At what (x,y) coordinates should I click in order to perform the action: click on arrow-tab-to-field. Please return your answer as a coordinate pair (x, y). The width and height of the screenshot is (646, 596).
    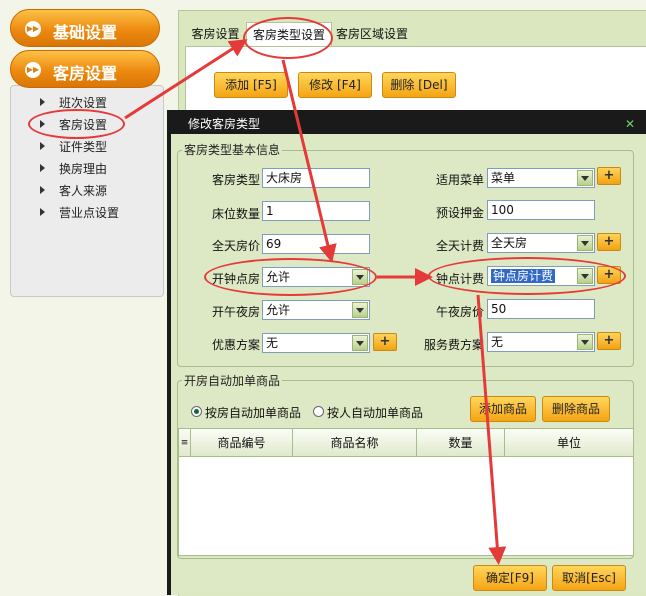
    Looking at the image, I should click on (309, 161).